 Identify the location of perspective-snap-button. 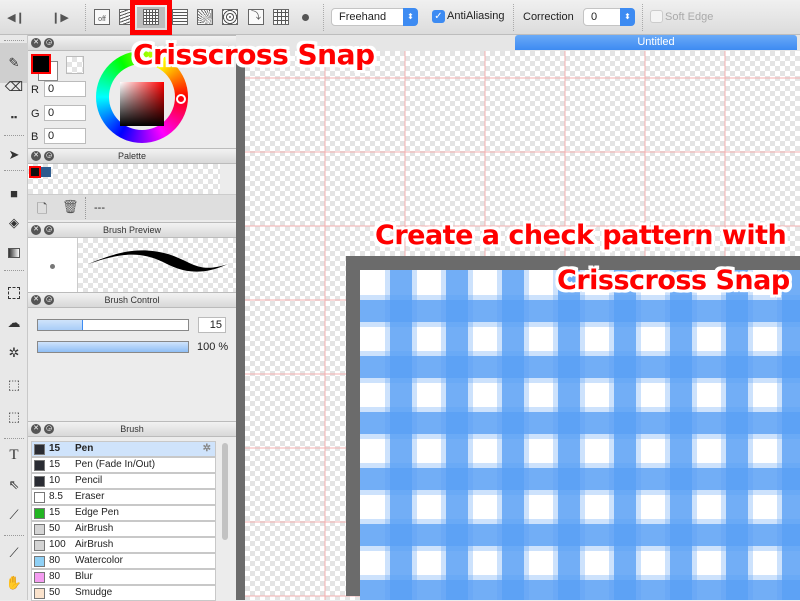
(281, 17).